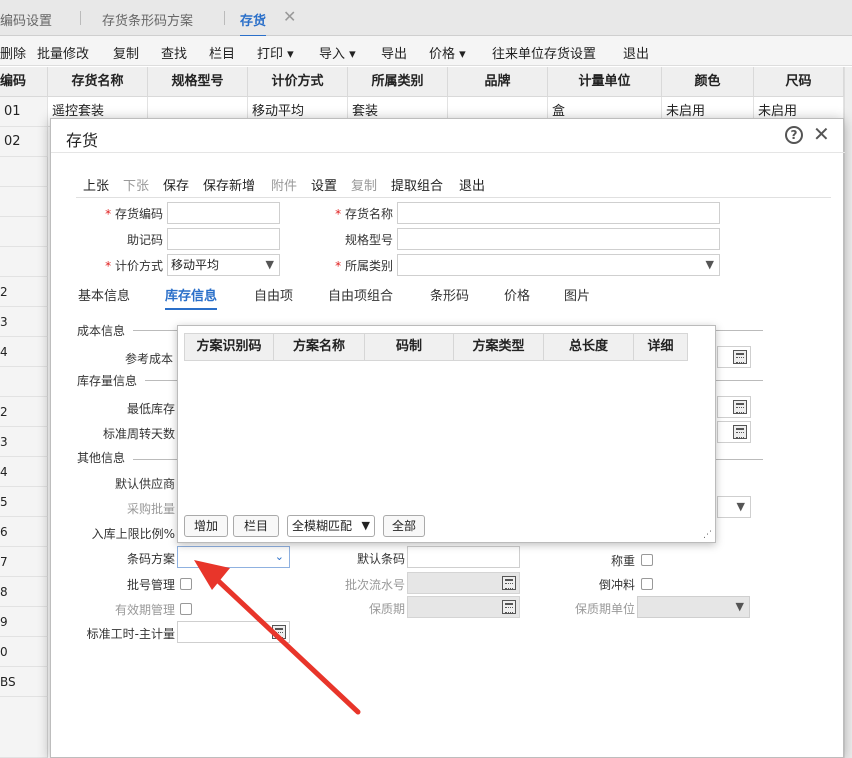 The width and height of the screenshot is (852, 758). I want to click on annotation-arrow, so click(277, 637).